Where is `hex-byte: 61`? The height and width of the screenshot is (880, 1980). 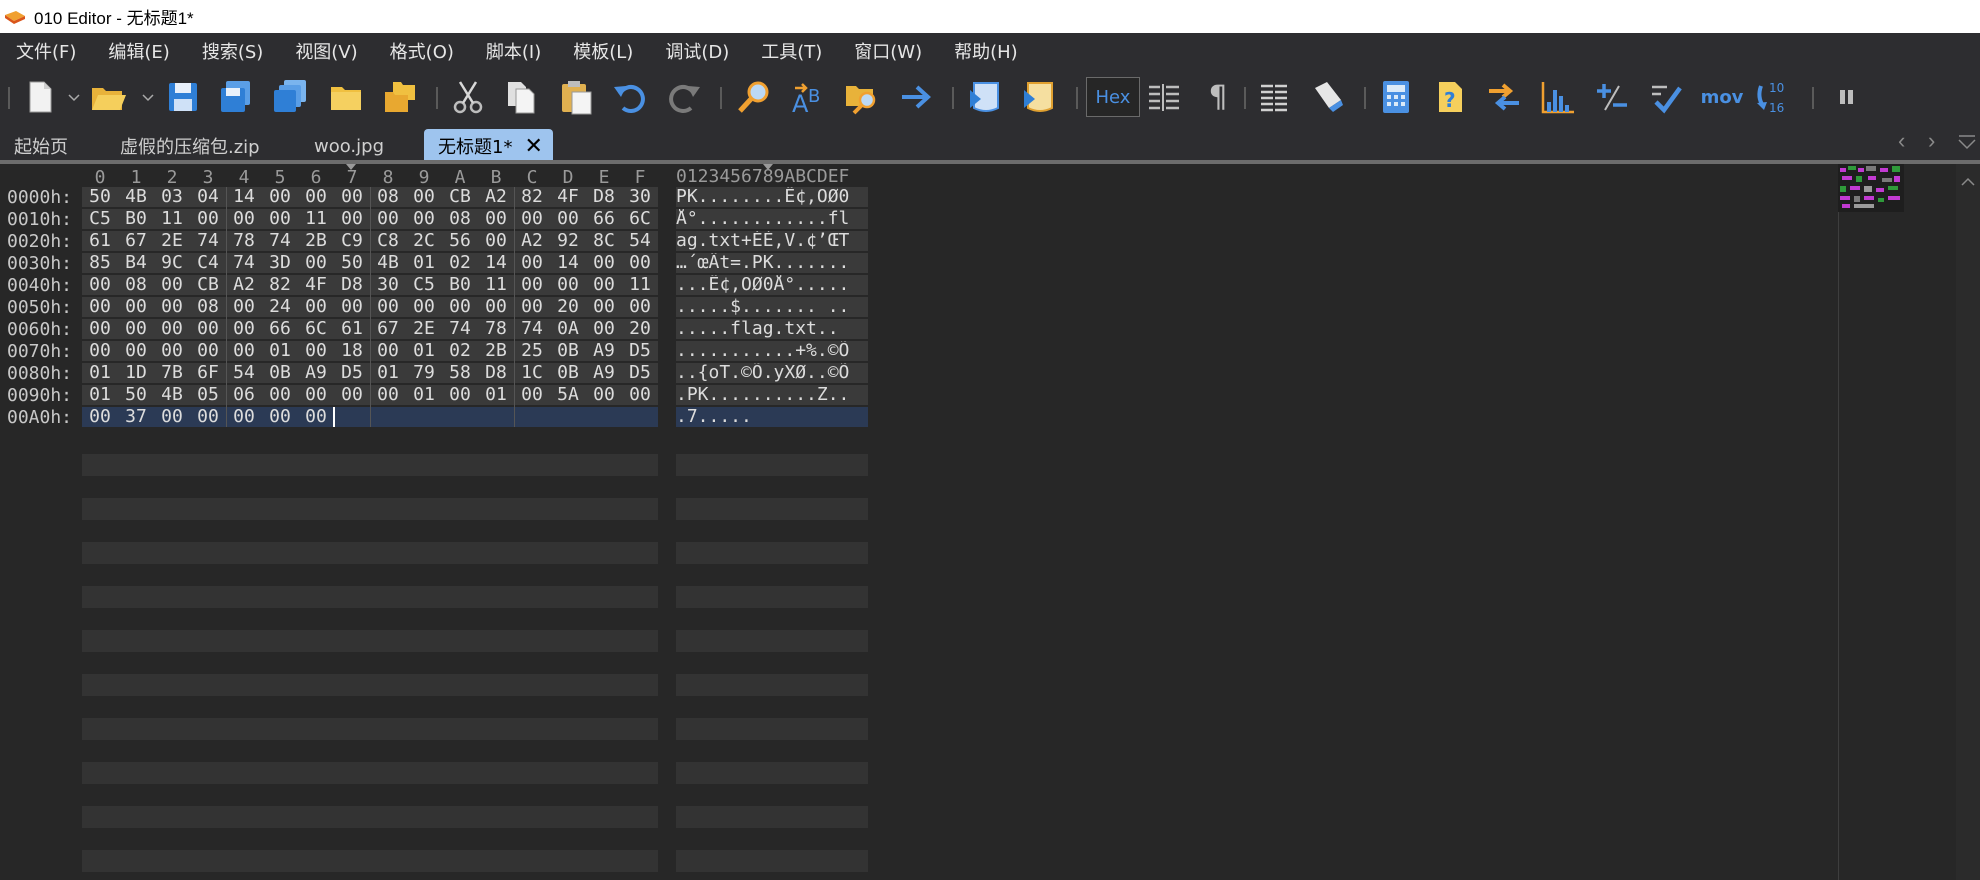
hex-byte: 61 is located at coordinates (100, 241).